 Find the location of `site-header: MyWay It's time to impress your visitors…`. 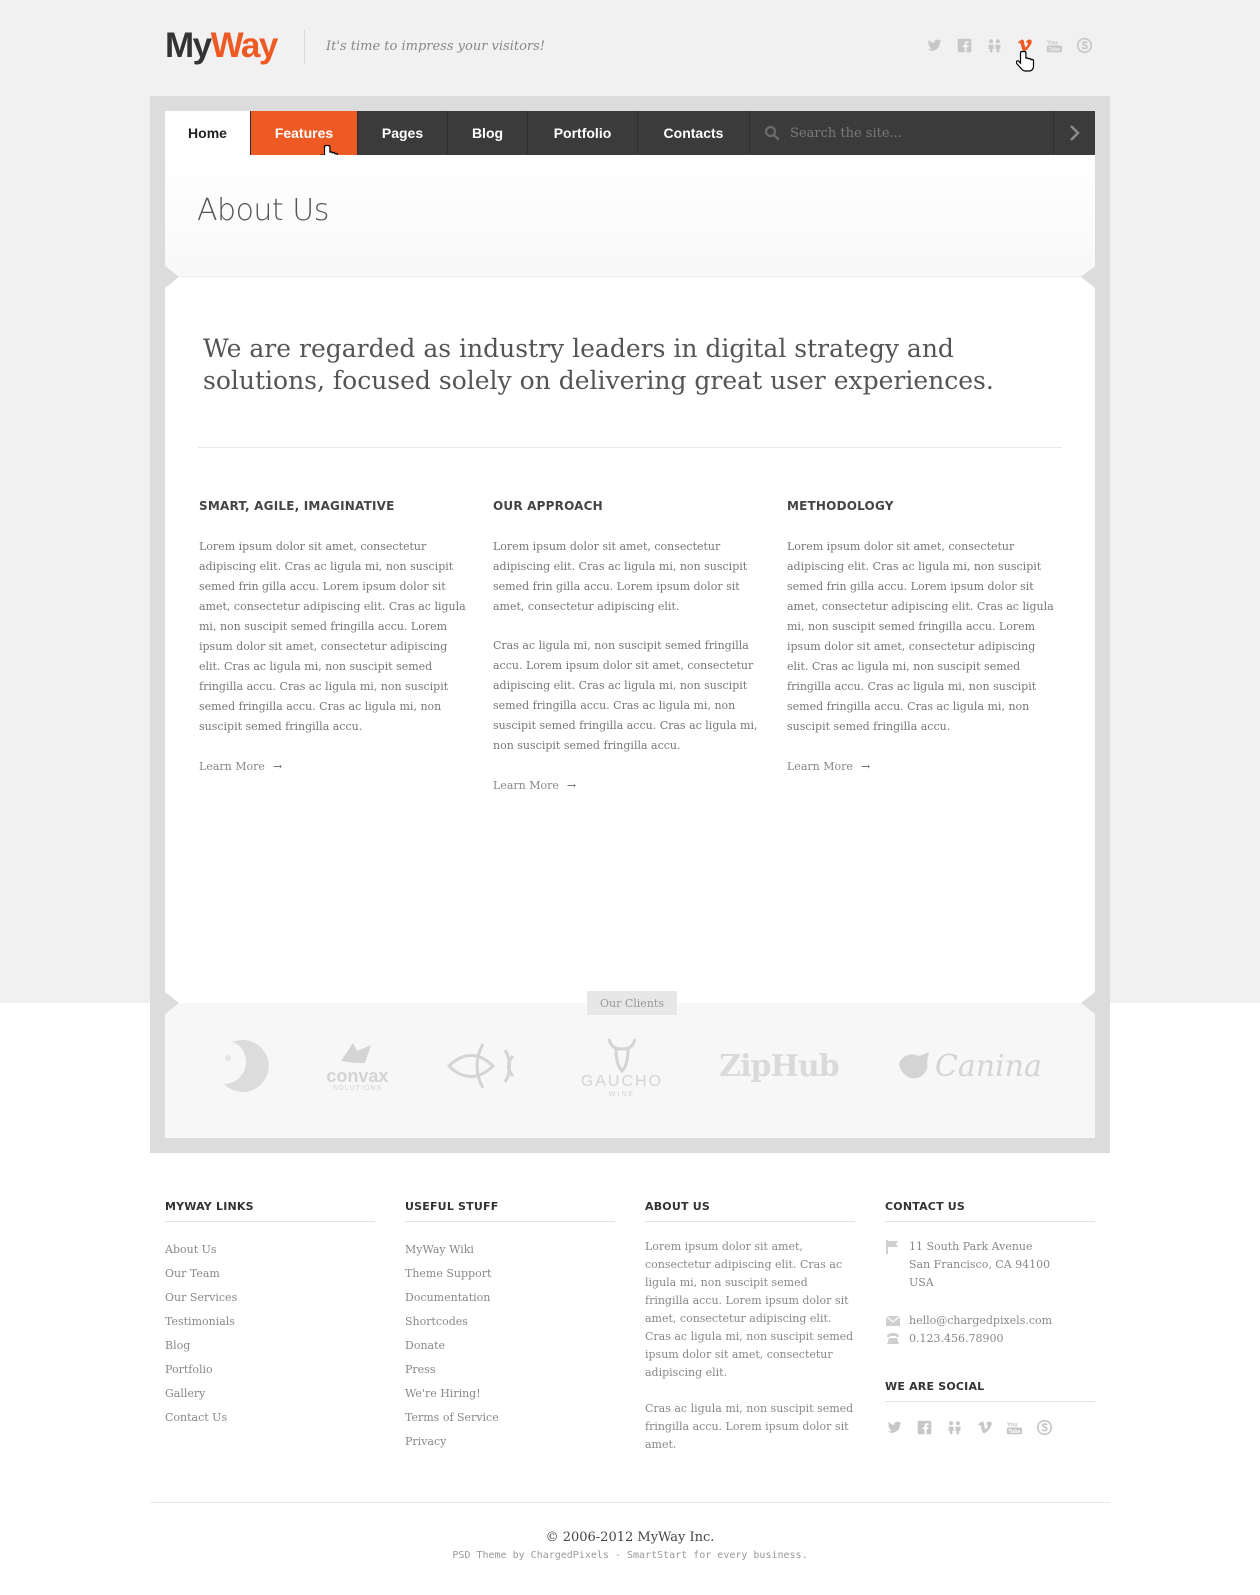

site-header: MyWay It's time to impress your visitors… is located at coordinates (630, 48).